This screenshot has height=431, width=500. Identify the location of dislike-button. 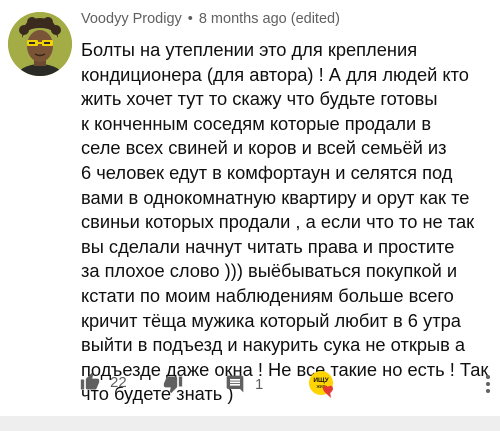
(173, 384).